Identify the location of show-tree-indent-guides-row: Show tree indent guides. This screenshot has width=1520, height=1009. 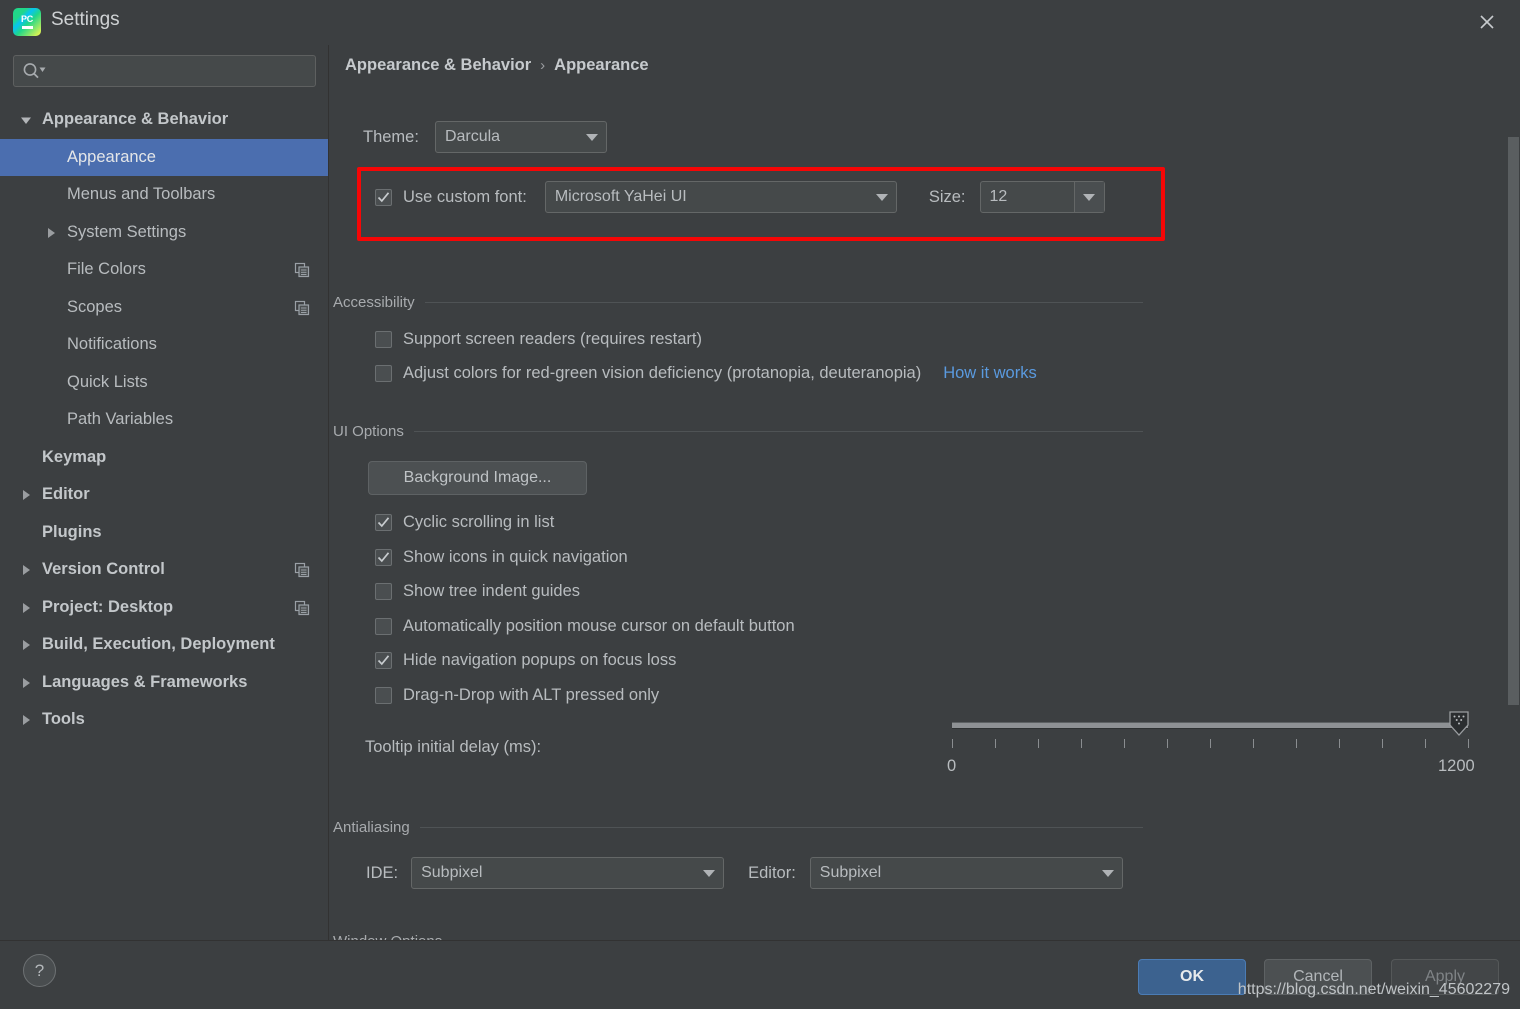
(477, 591).